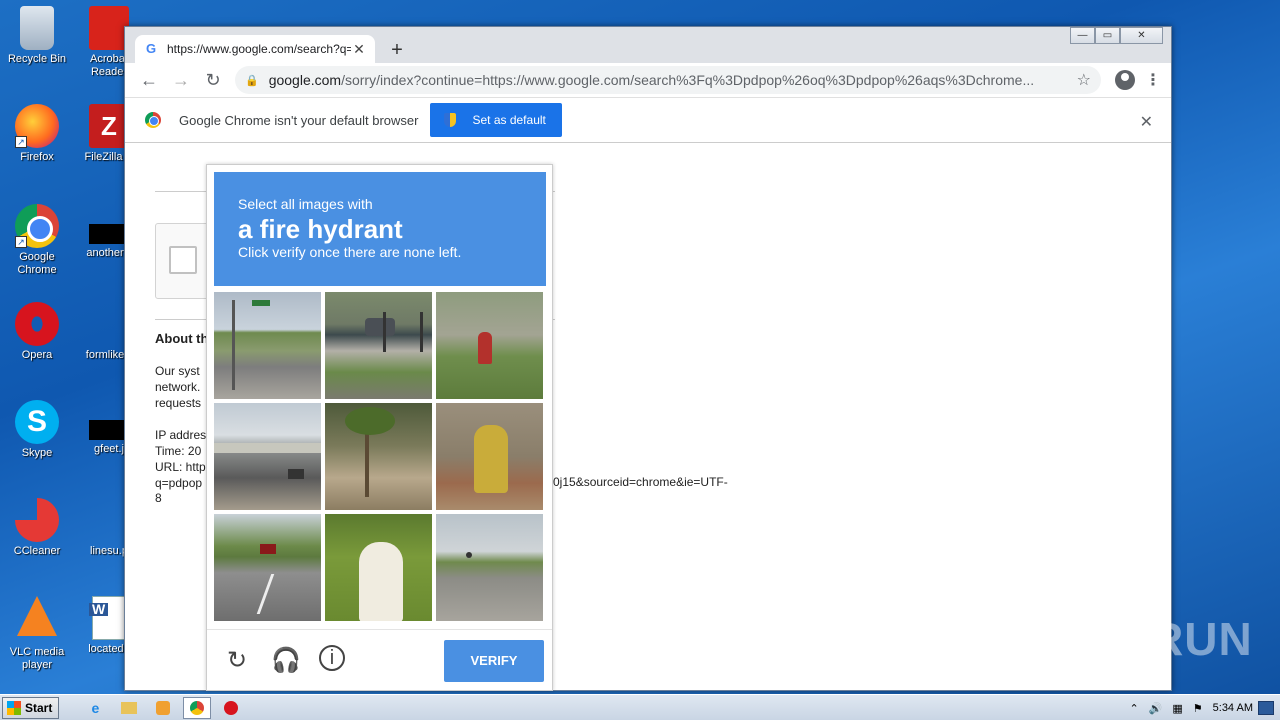 The width and height of the screenshot is (1280, 720). What do you see at coordinates (1133, 708) in the screenshot?
I see `tray-expand-icon: ⌃` at bounding box center [1133, 708].